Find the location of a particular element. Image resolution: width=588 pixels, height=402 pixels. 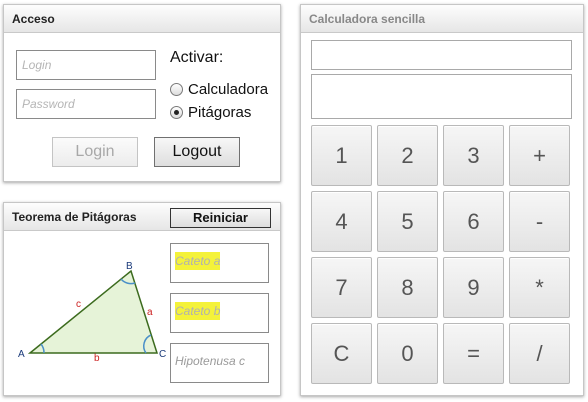

key-plus: + is located at coordinates (539, 155).